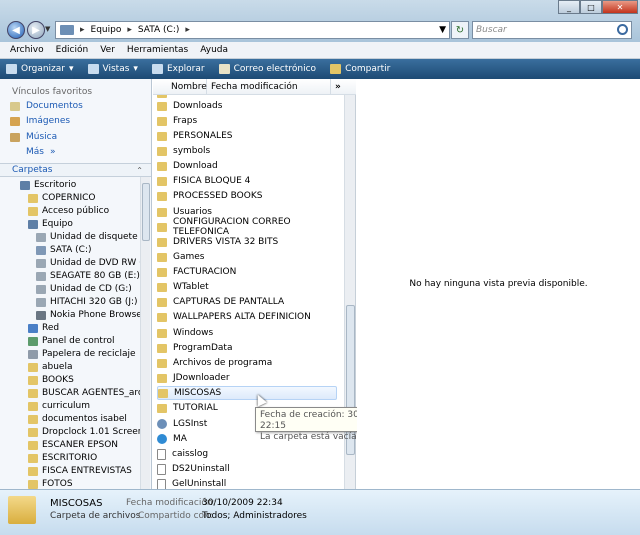  Describe the element at coordinates (247, 302) in the screenshot. I see `list-item: CAPTURAS DE PANTALLA` at that location.